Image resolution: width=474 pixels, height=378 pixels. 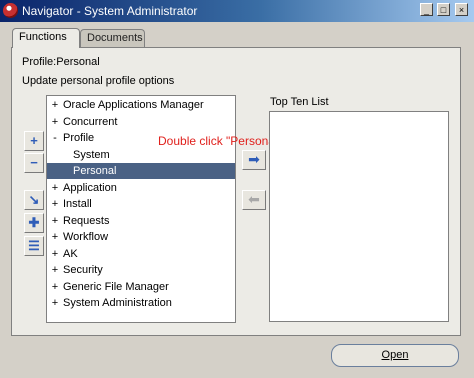 I want to click on arrow-right-icon: ➡, so click(x=254, y=159).